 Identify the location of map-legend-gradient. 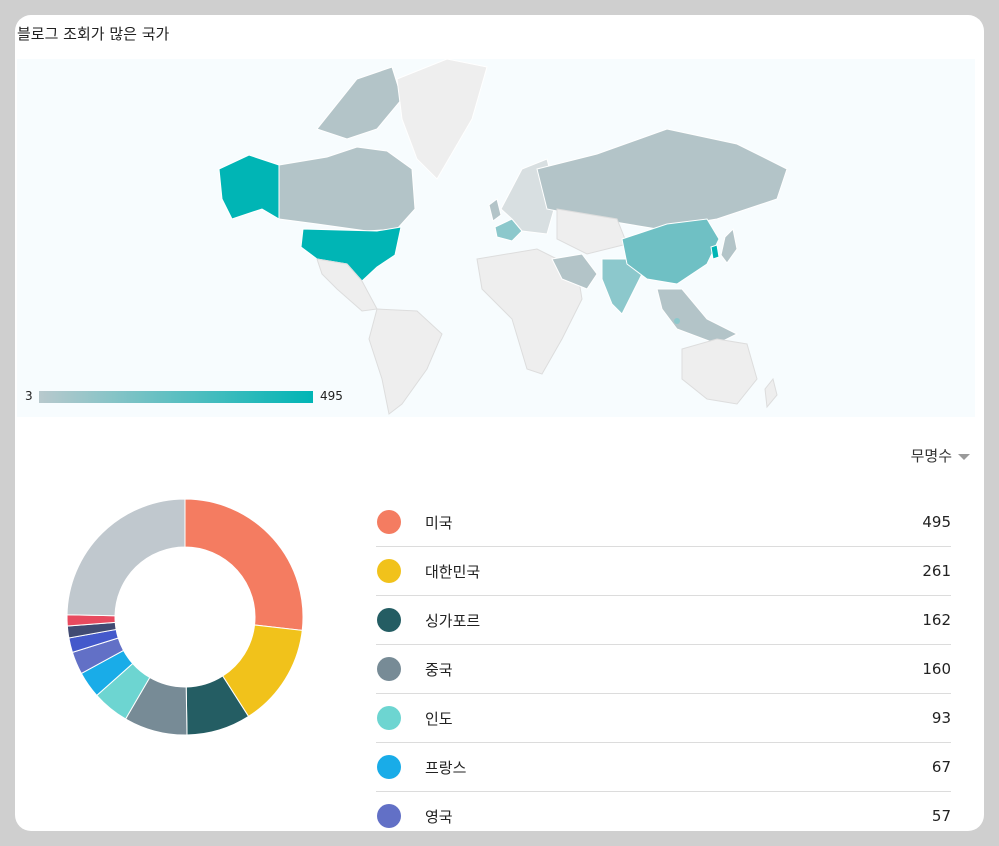
(176, 397).